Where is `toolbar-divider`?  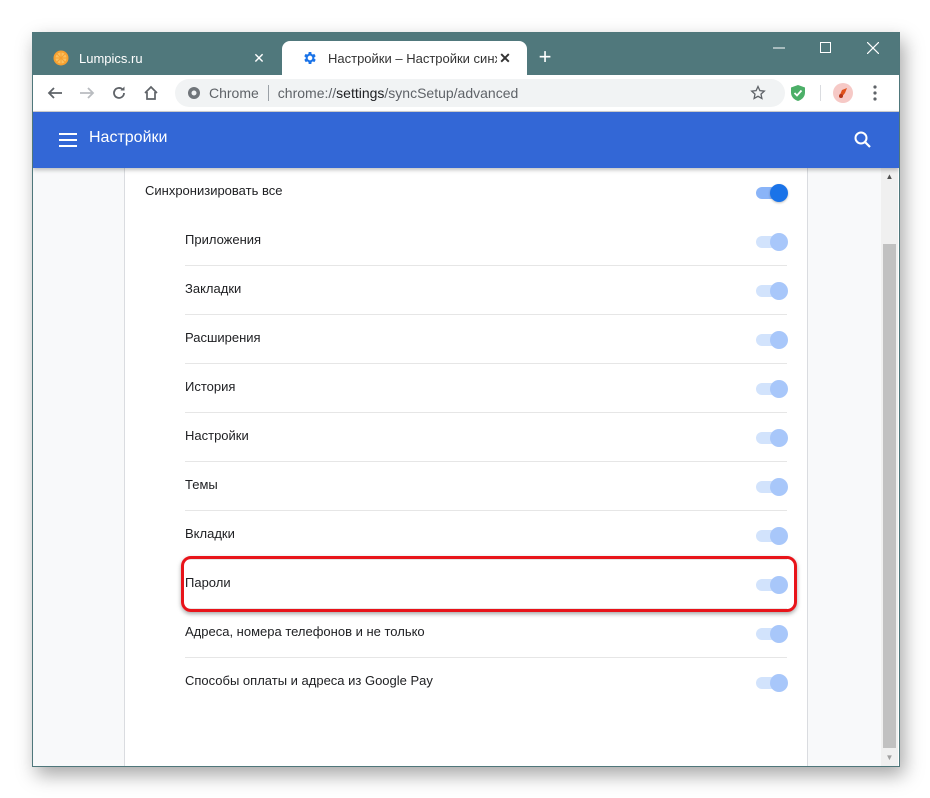 toolbar-divider is located at coordinates (820, 93).